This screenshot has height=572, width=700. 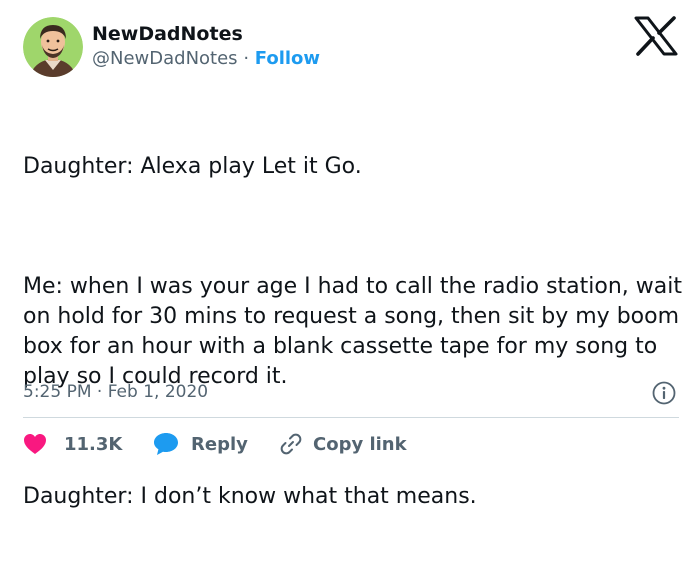 I want to click on tweet-paragraph: Daughter: Alexa play Let it Go., so click(x=192, y=166).